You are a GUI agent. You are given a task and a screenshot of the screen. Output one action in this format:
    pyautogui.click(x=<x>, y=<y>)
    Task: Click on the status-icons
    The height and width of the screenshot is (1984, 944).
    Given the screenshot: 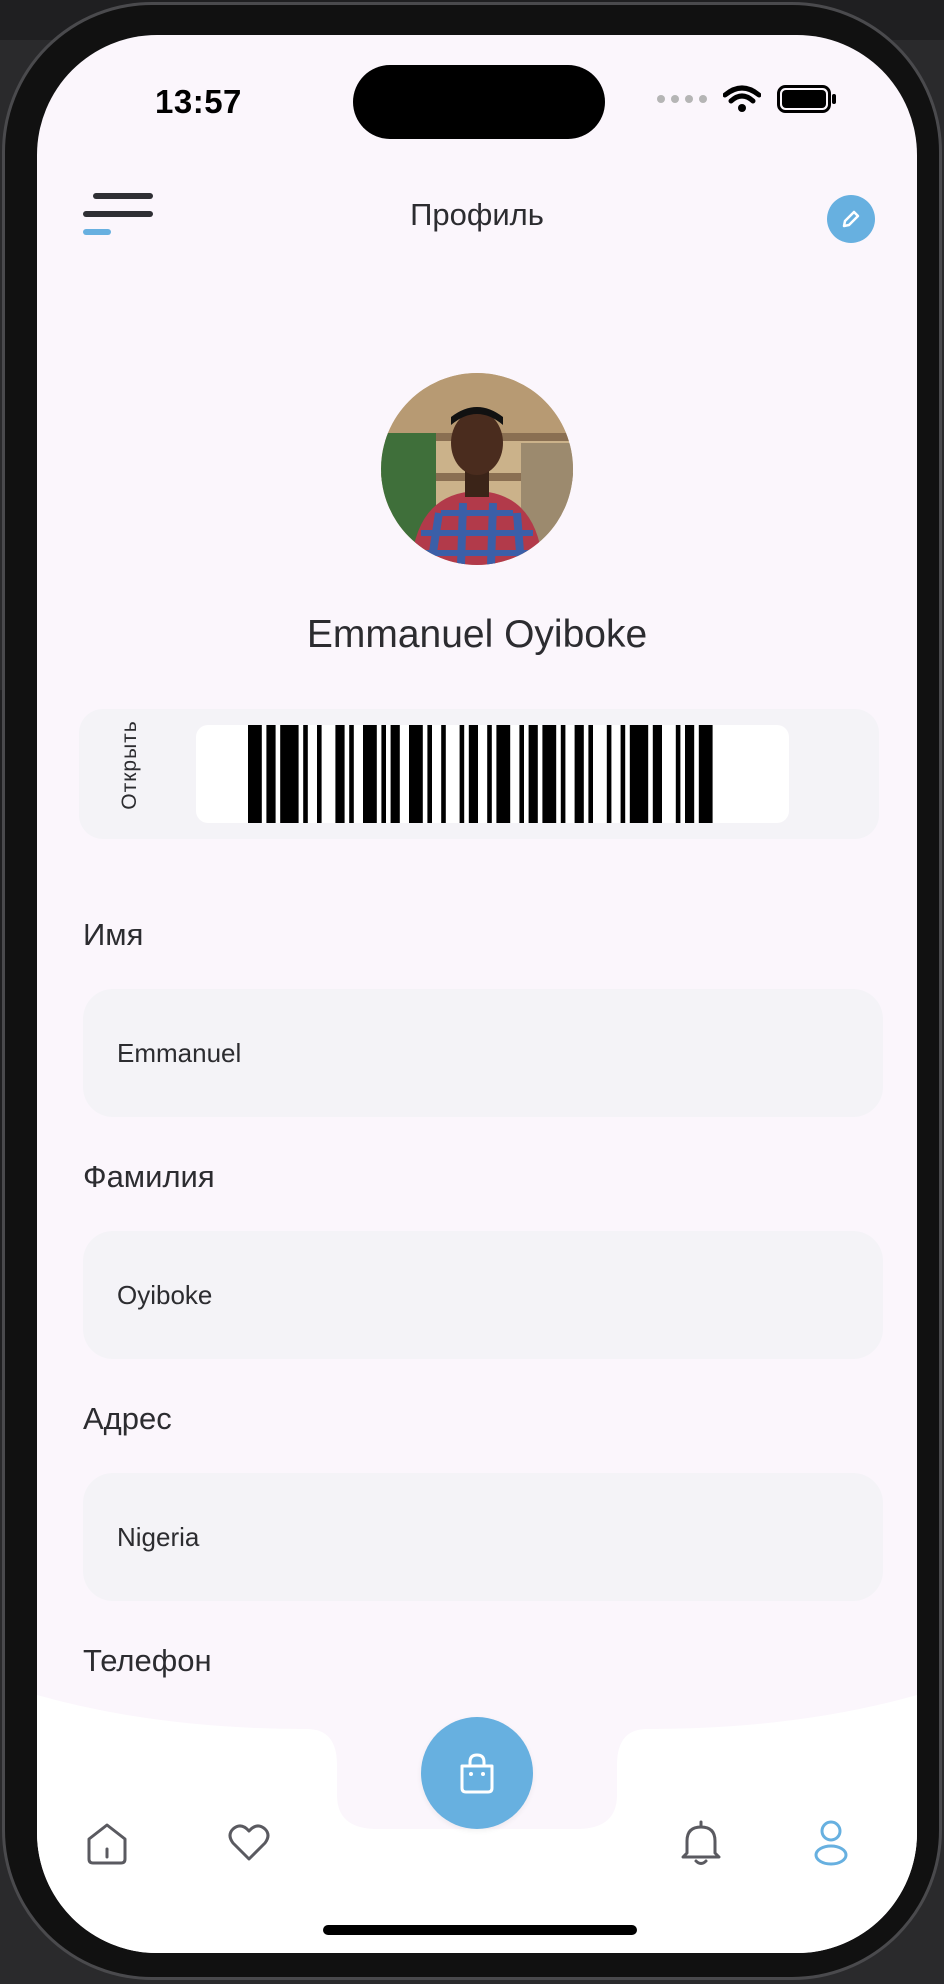 What is the action you would take?
    pyautogui.click(x=747, y=99)
    